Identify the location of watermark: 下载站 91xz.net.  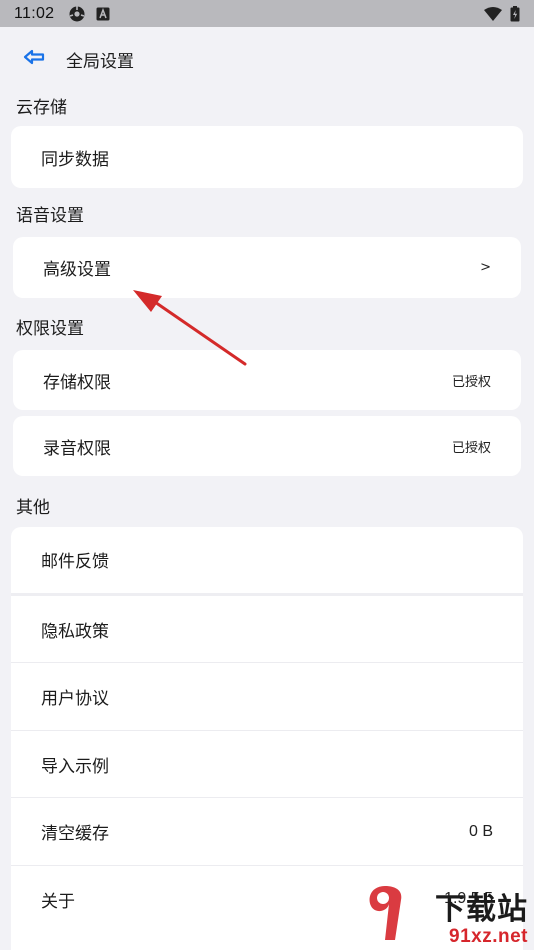
(446, 915).